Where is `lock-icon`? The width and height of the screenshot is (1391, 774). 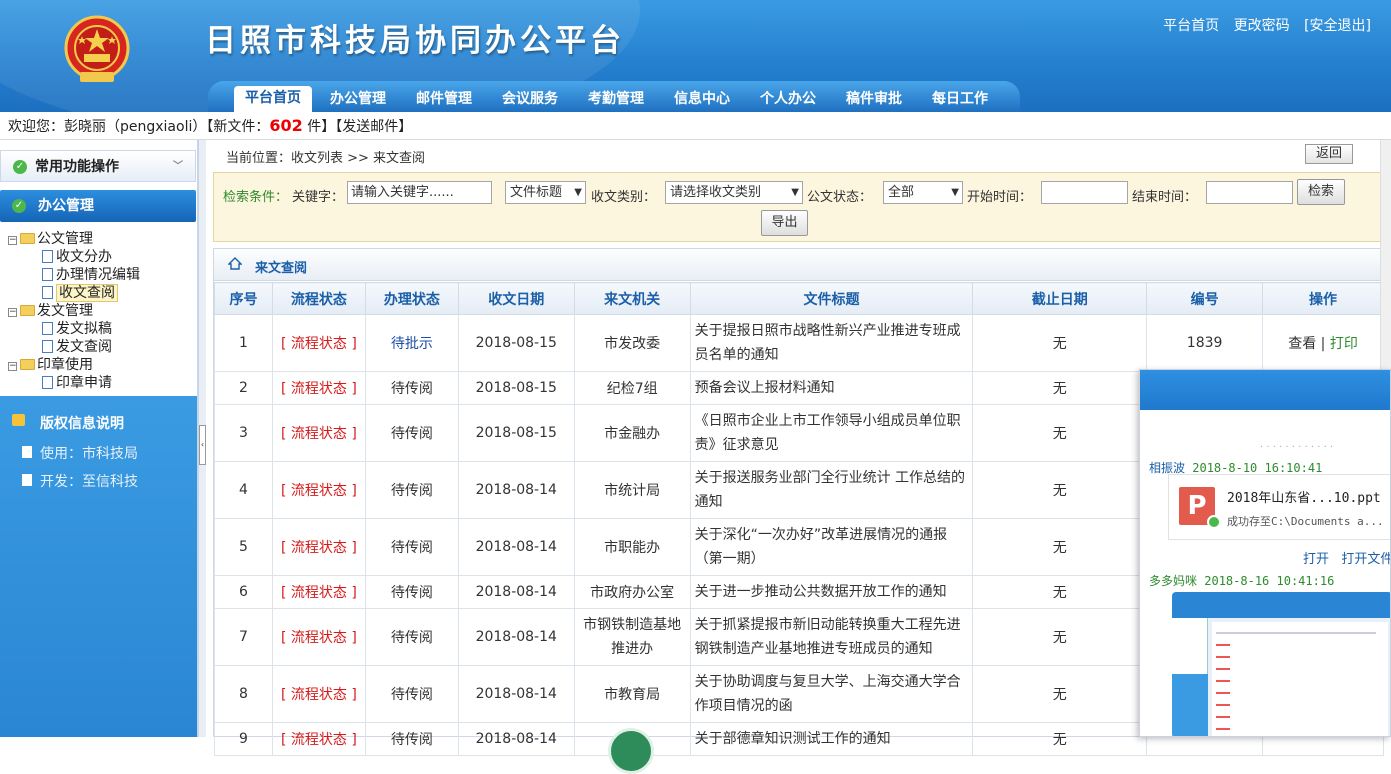
lock-icon is located at coordinates (18, 420).